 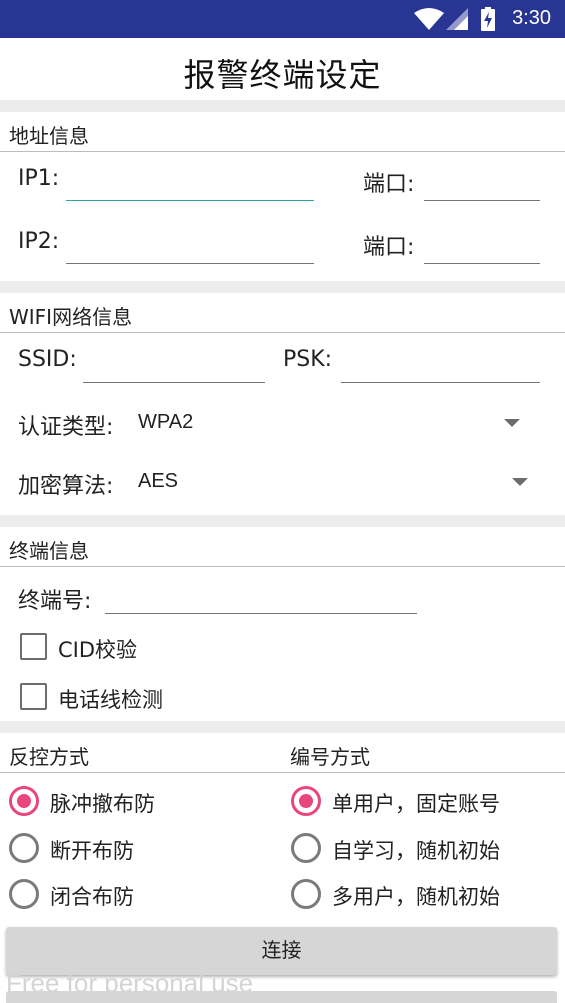 What do you see at coordinates (102, 803) in the screenshot?
I see `control-option-pulse: 脉冲撤布防` at bounding box center [102, 803].